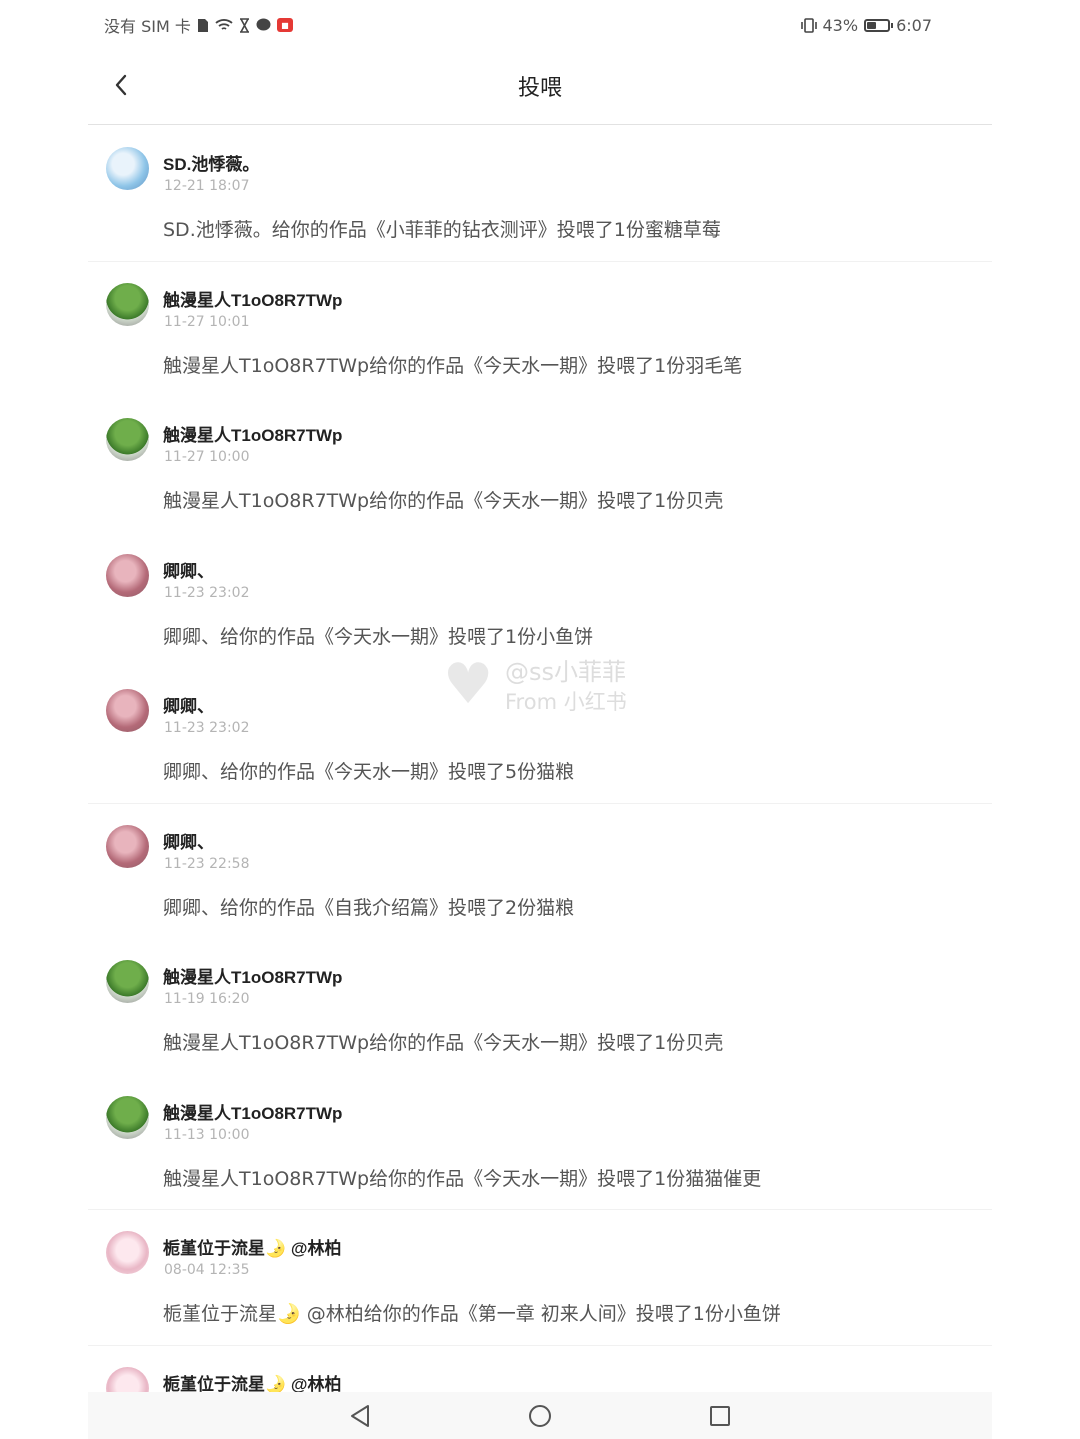 This screenshot has height=1439, width=1080. I want to click on feed-message: 触漫星人T1oO8R7TWp给你的作品《今天水一期》投喂了1份羽毛笔, so click(453, 365).